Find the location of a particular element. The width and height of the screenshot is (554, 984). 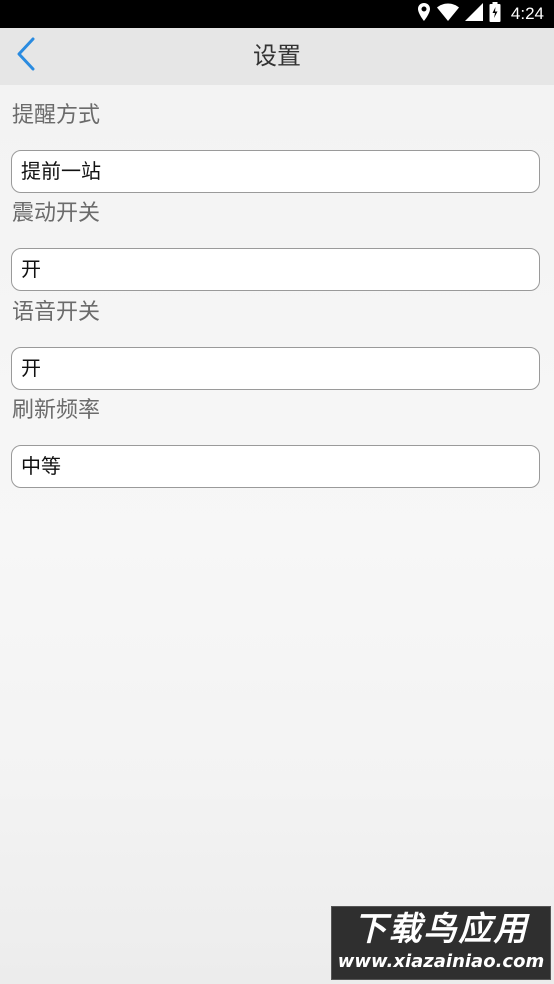

signal-icon is located at coordinates (473, 14).